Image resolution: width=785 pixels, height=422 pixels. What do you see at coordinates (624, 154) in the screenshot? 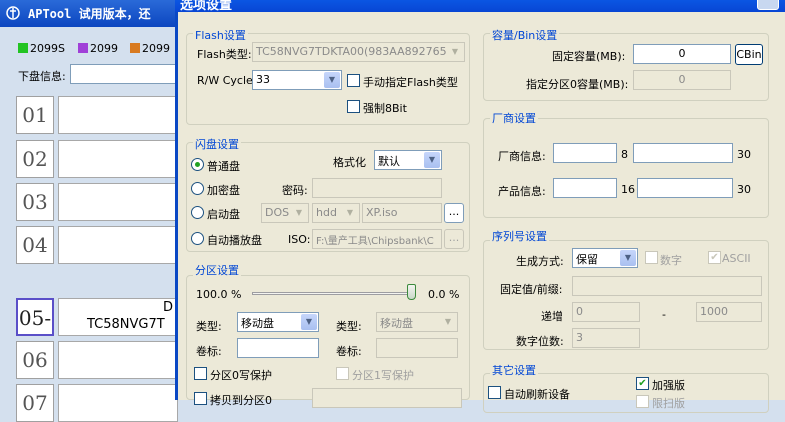
I see `vendor-min-len: 8` at bounding box center [624, 154].